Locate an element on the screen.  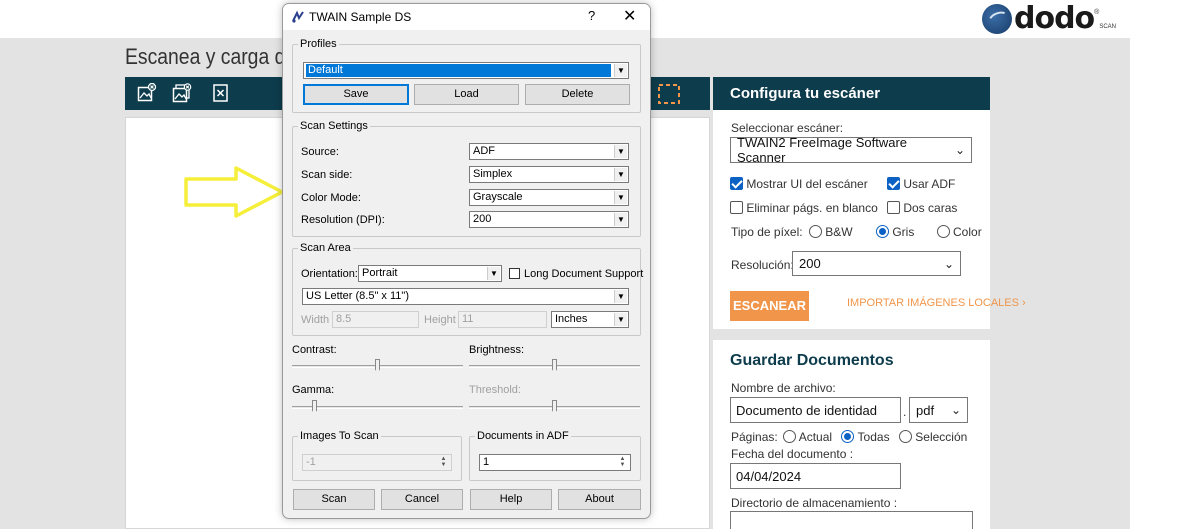
paper-size-combo: US Letter (8.5" x 11") ▼ is located at coordinates (465, 296).